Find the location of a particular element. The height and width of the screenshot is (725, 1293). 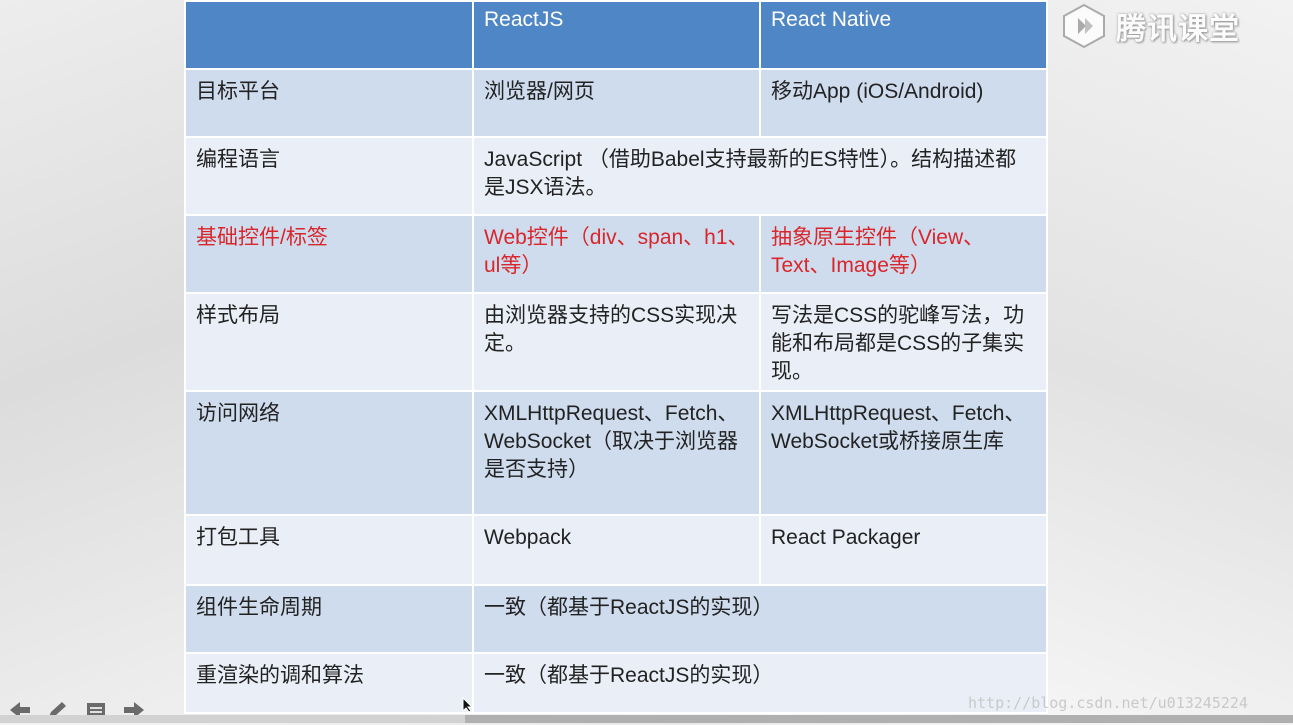

row-label: 样式布局 is located at coordinates (329, 342).